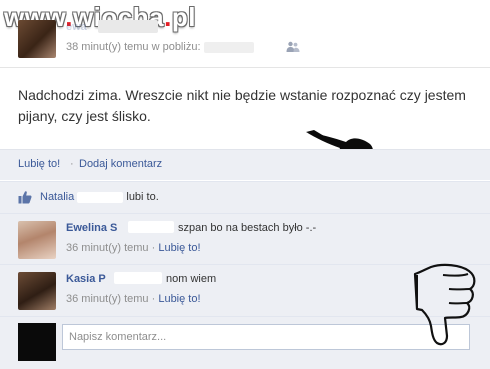  I want to click on post-timestamp: 38 minut(y) temu w pobliżu:, so click(160, 47).